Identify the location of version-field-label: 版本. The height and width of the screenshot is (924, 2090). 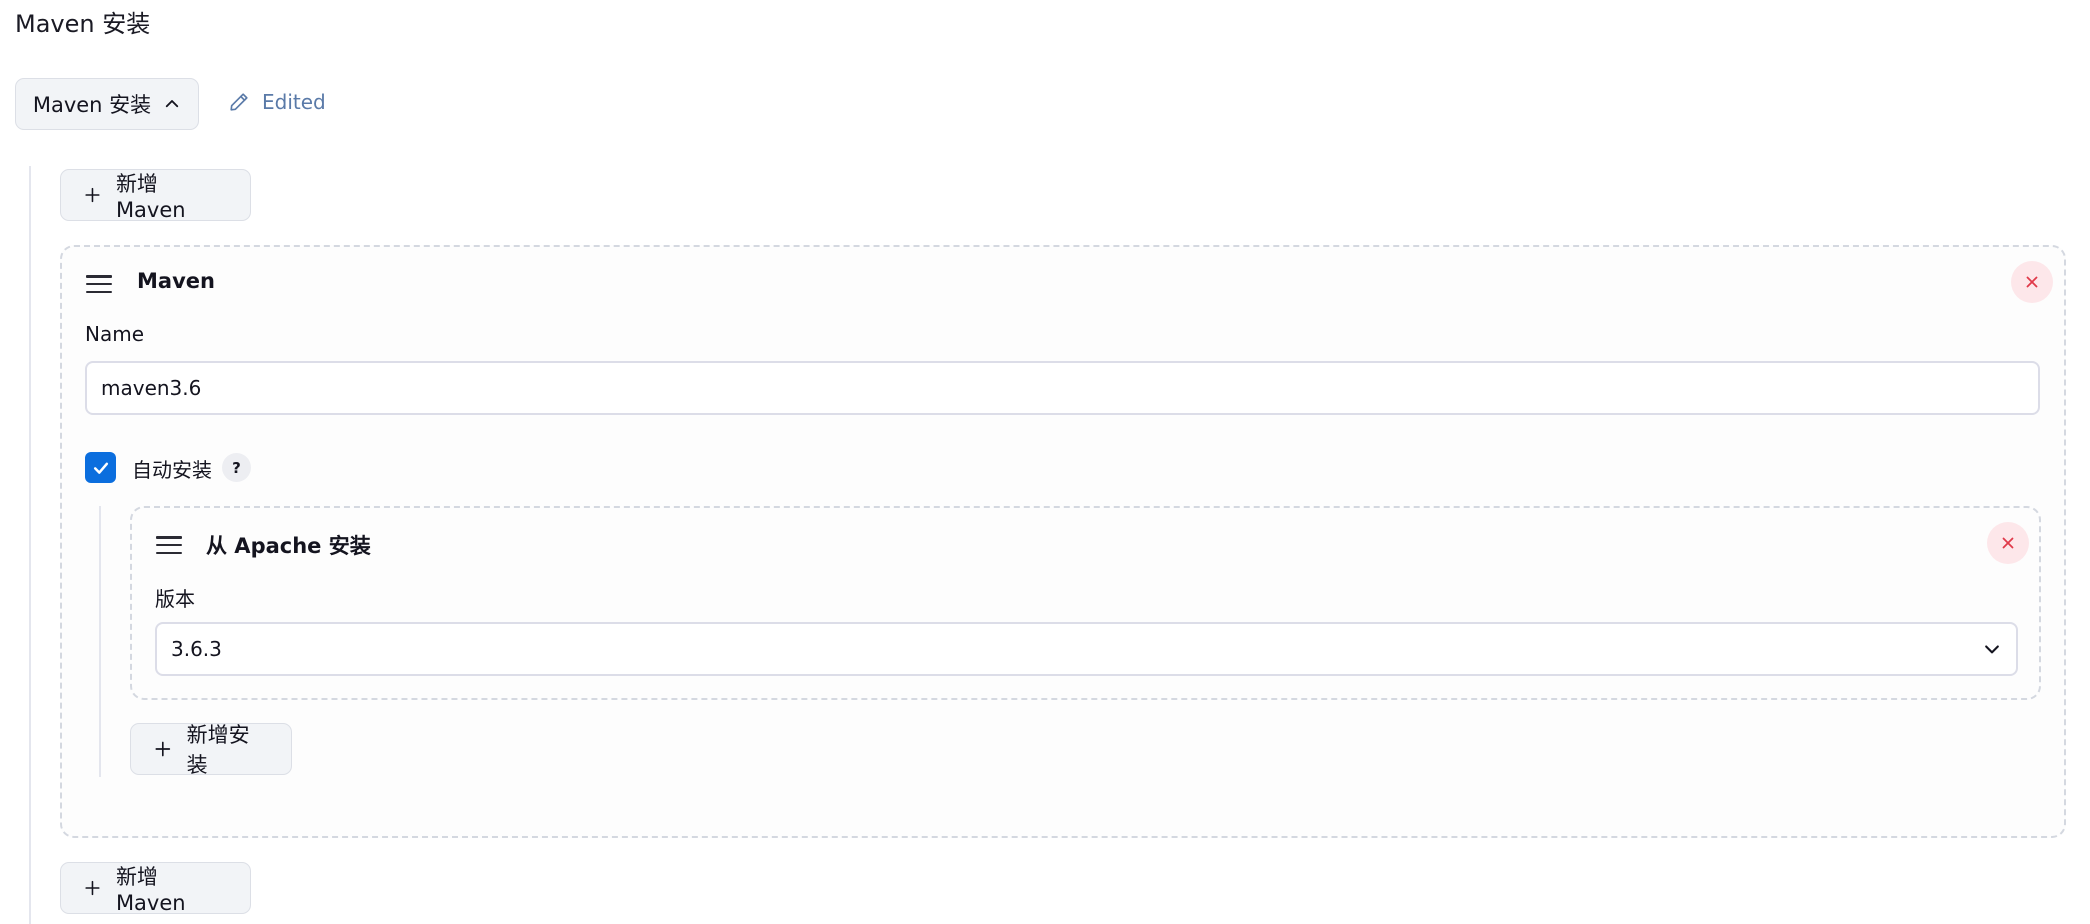
(175, 599).